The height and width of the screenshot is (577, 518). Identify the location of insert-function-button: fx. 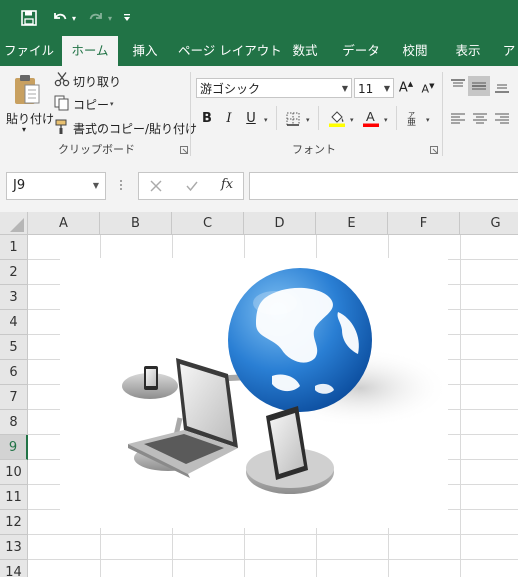
(227, 184).